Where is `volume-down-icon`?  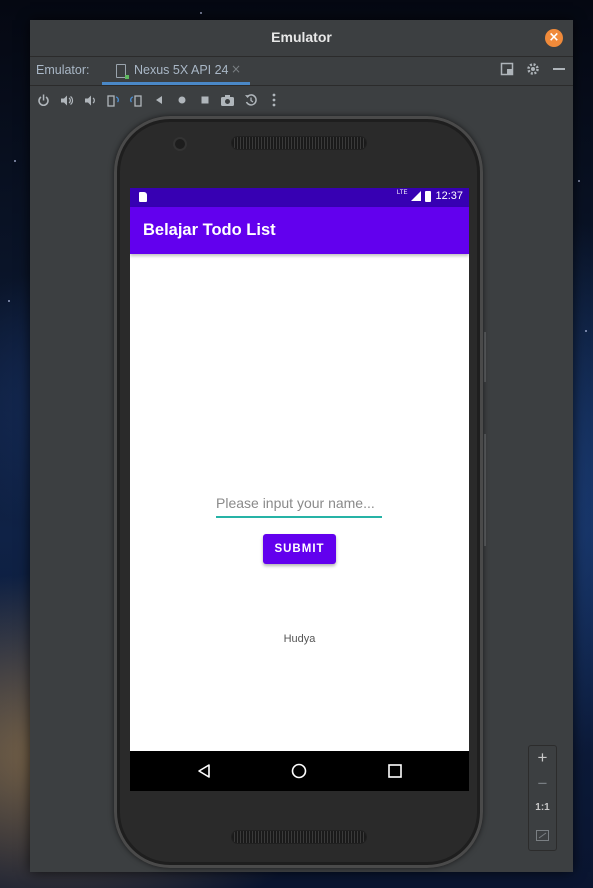
volume-down-icon is located at coordinates (89, 100).